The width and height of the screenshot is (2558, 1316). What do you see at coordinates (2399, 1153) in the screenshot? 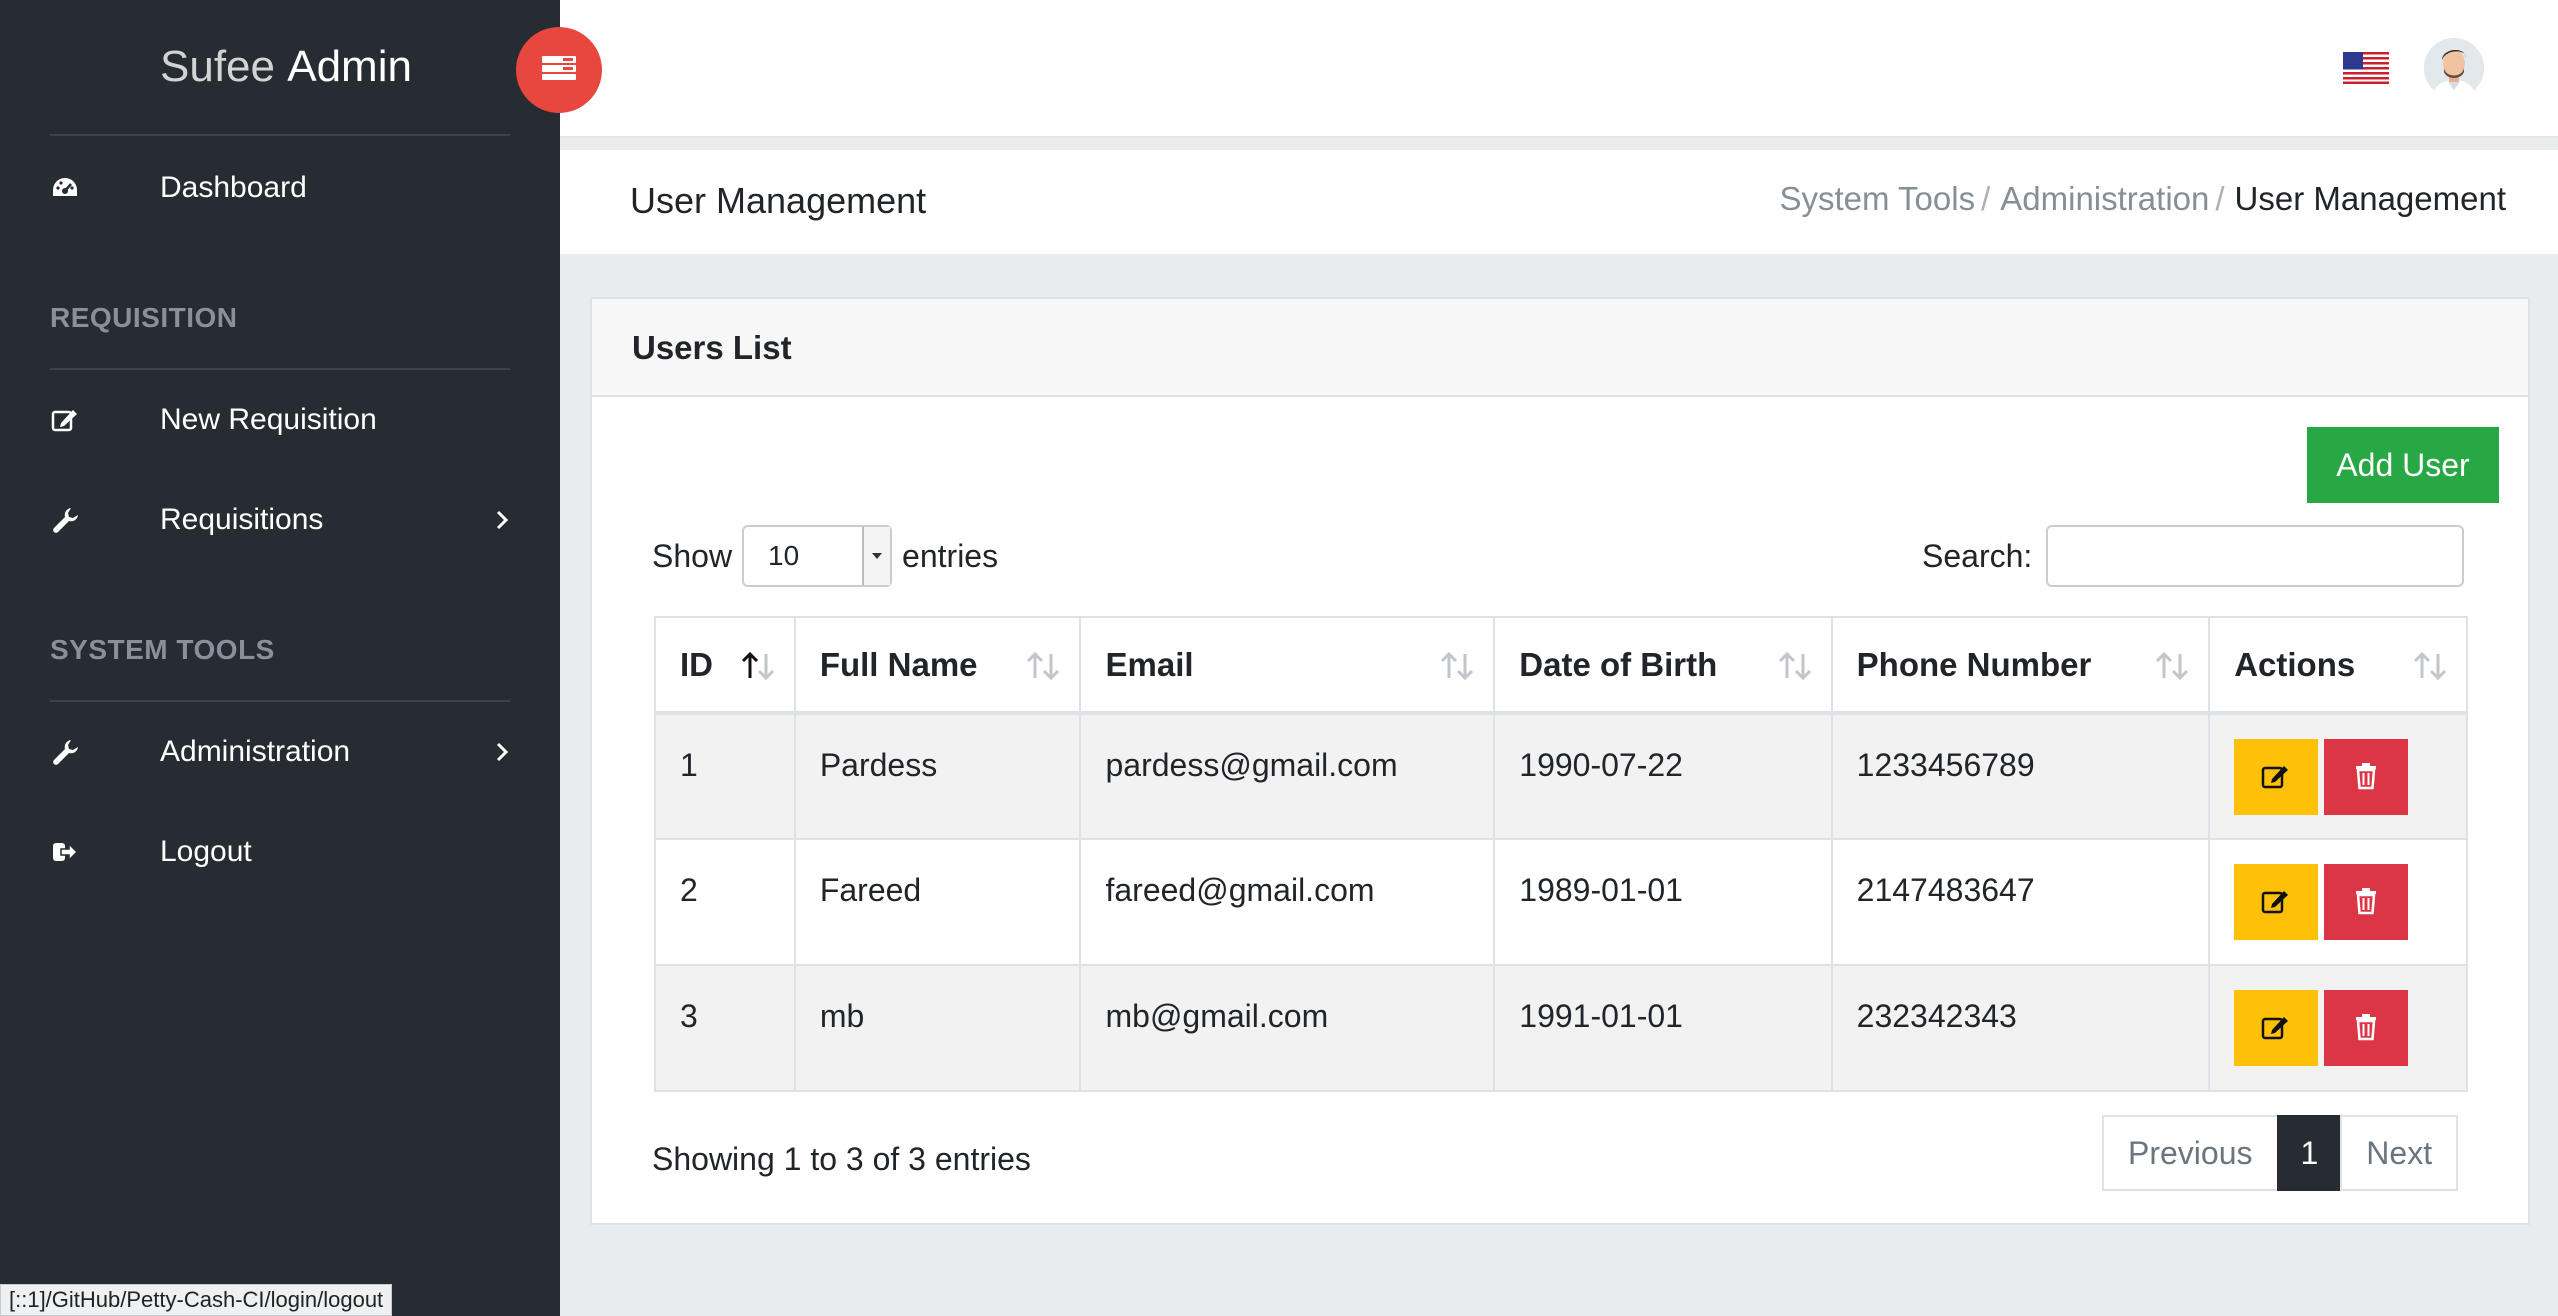
I see `pagination-next-button: Next` at bounding box center [2399, 1153].